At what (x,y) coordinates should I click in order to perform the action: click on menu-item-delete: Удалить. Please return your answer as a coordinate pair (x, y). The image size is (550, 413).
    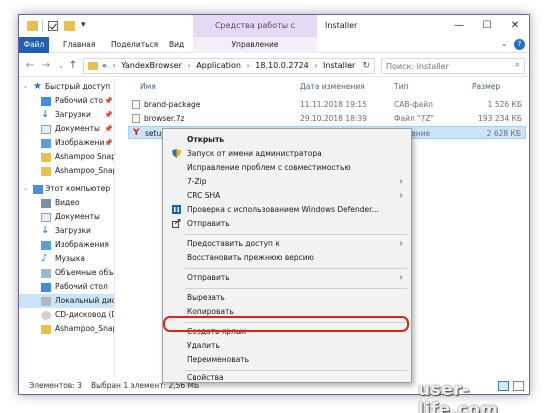
    Looking at the image, I should click on (287, 346).